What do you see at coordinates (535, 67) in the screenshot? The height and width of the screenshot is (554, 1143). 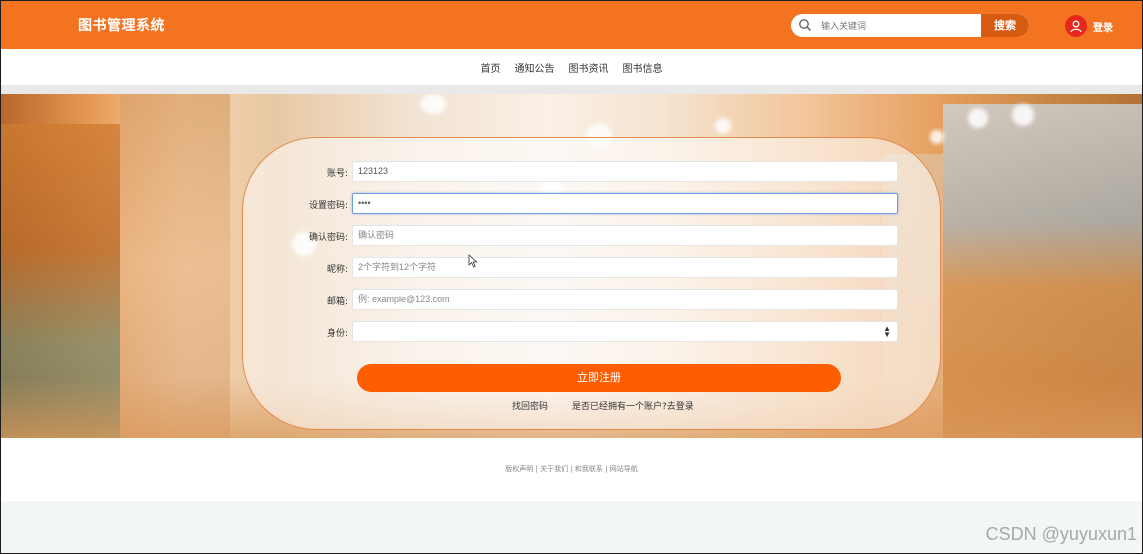 I see `nav-item-notices: 通知公告` at bounding box center [535, 67].